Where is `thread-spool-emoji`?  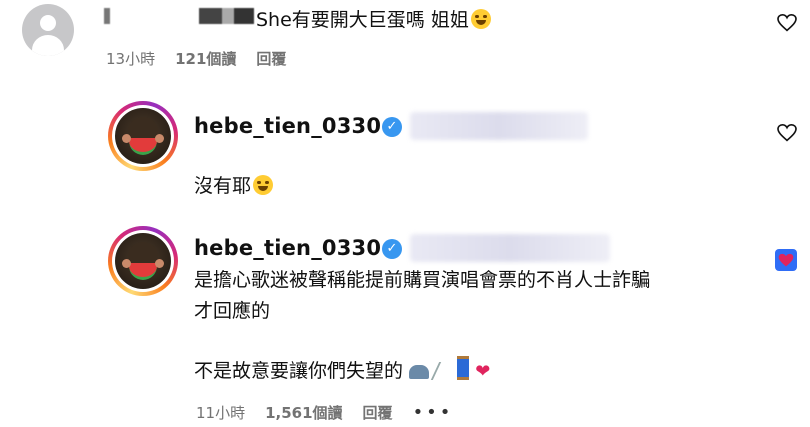
thread-spool-emoji is located at coordinates (463, 368).